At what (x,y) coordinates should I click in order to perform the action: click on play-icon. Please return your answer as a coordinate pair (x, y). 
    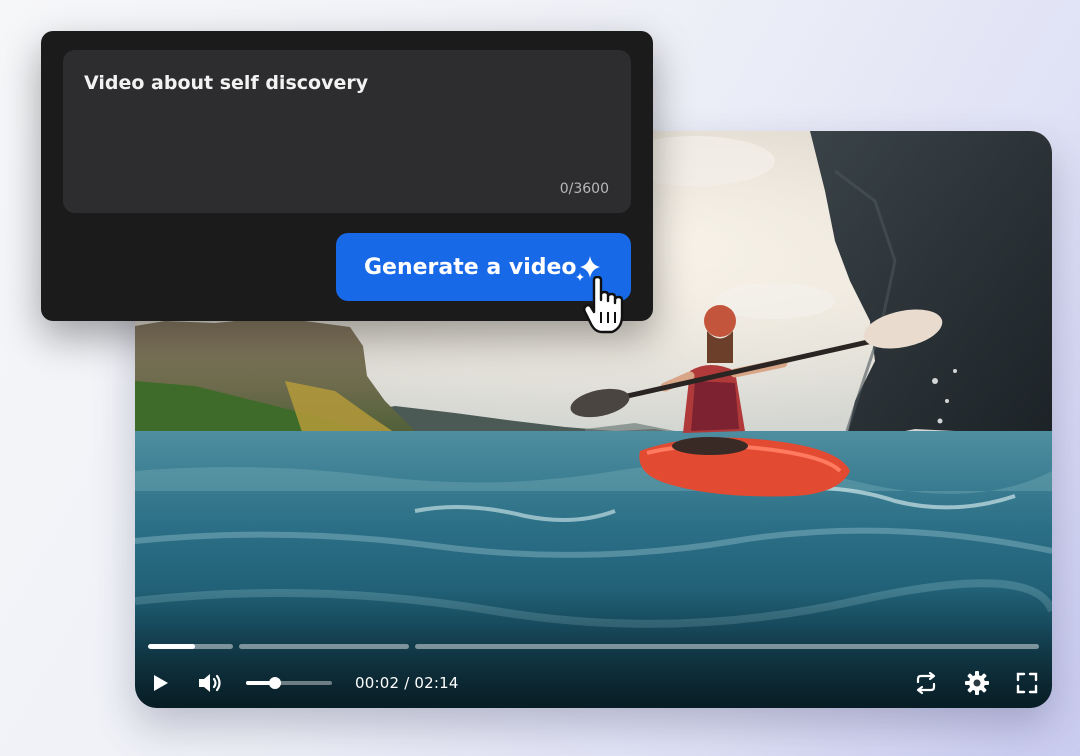
    Looking at the image, I should click on (161, 683).